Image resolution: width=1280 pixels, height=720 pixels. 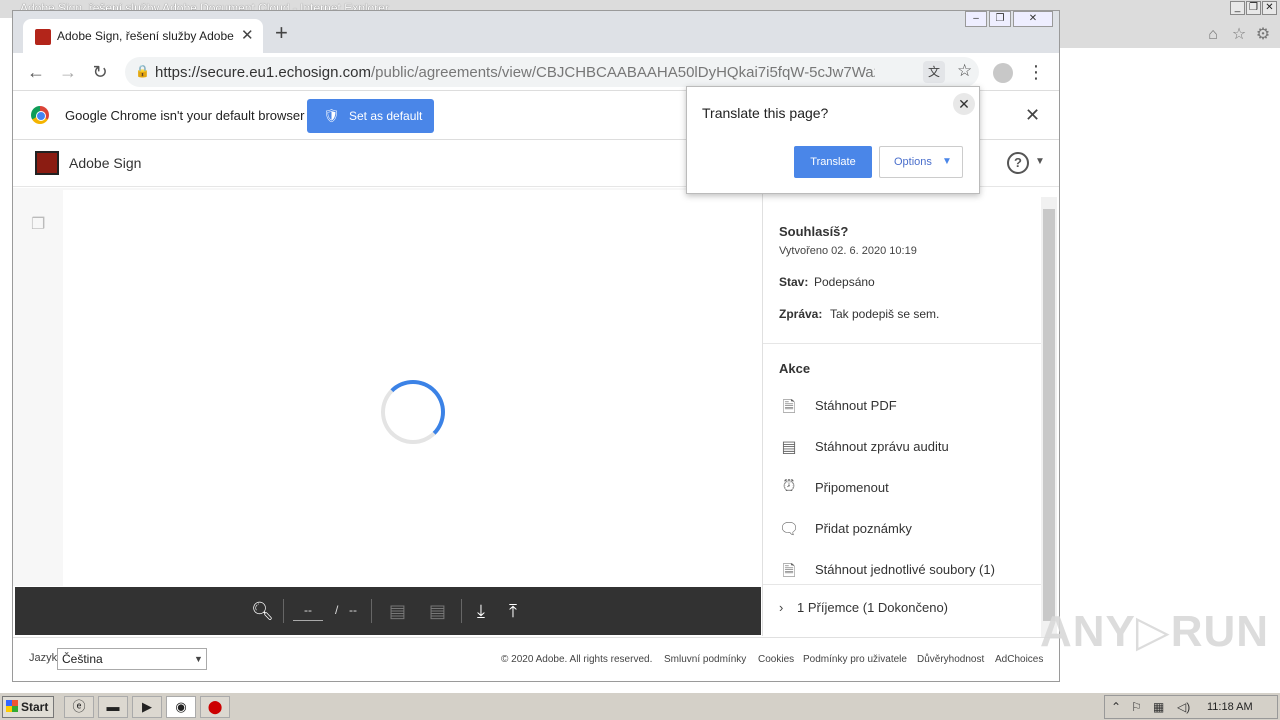 What do you see at coordinates (1253, 8) in the screenshot?
I see `ie-restore-button: ❐` at bounding box center [1253, 8].